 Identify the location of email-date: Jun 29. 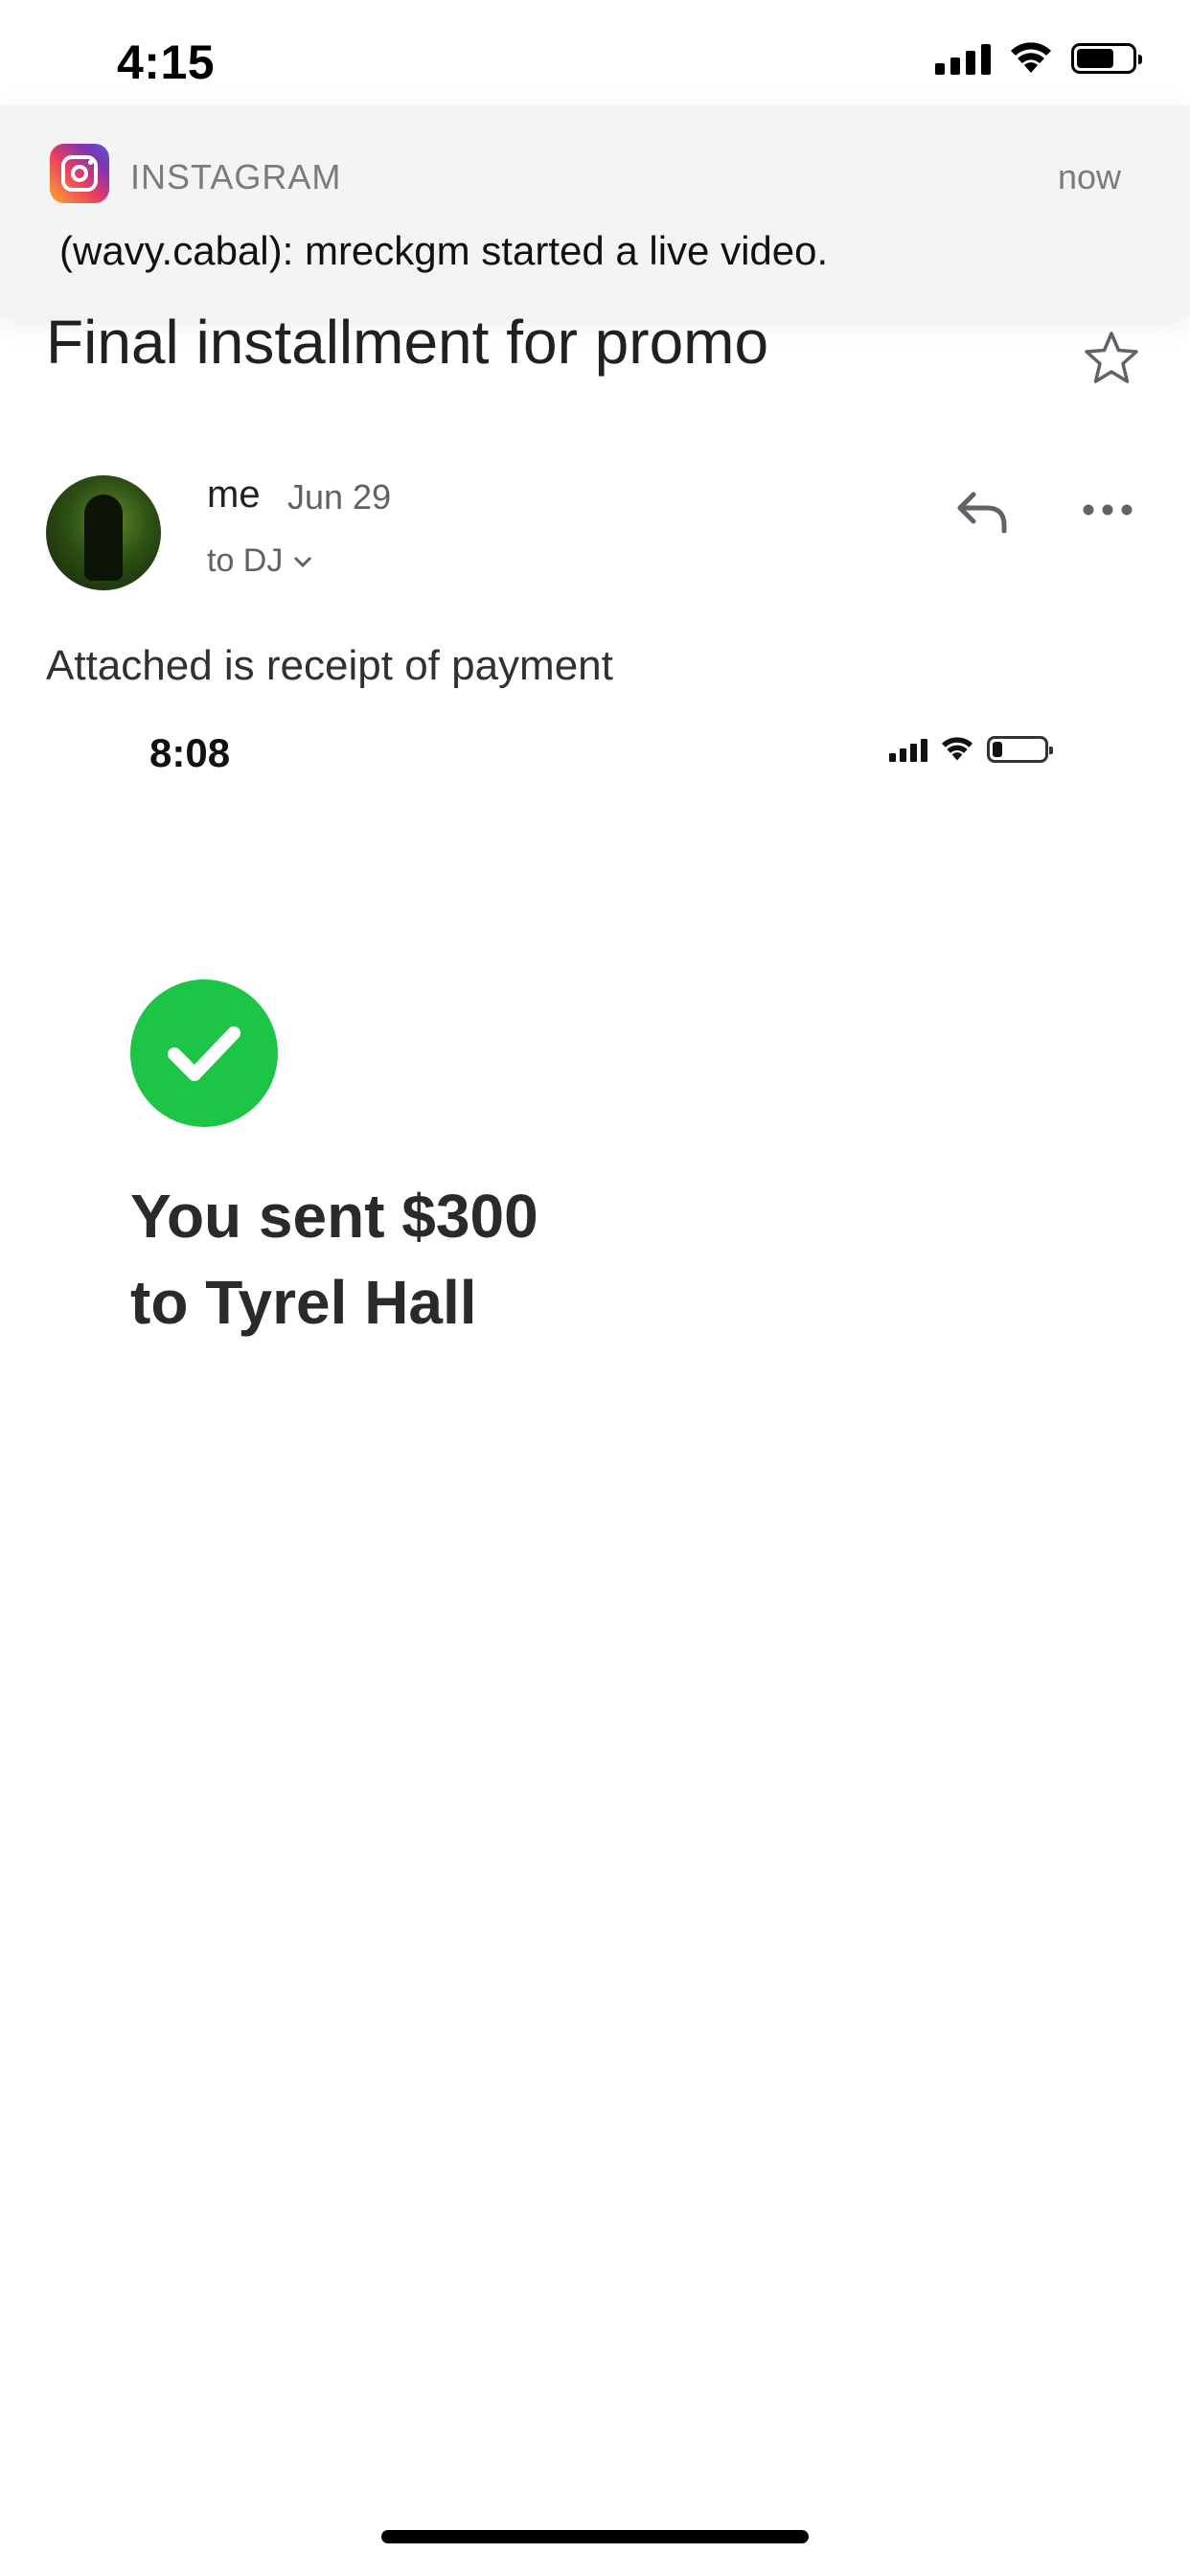
(340, 497).